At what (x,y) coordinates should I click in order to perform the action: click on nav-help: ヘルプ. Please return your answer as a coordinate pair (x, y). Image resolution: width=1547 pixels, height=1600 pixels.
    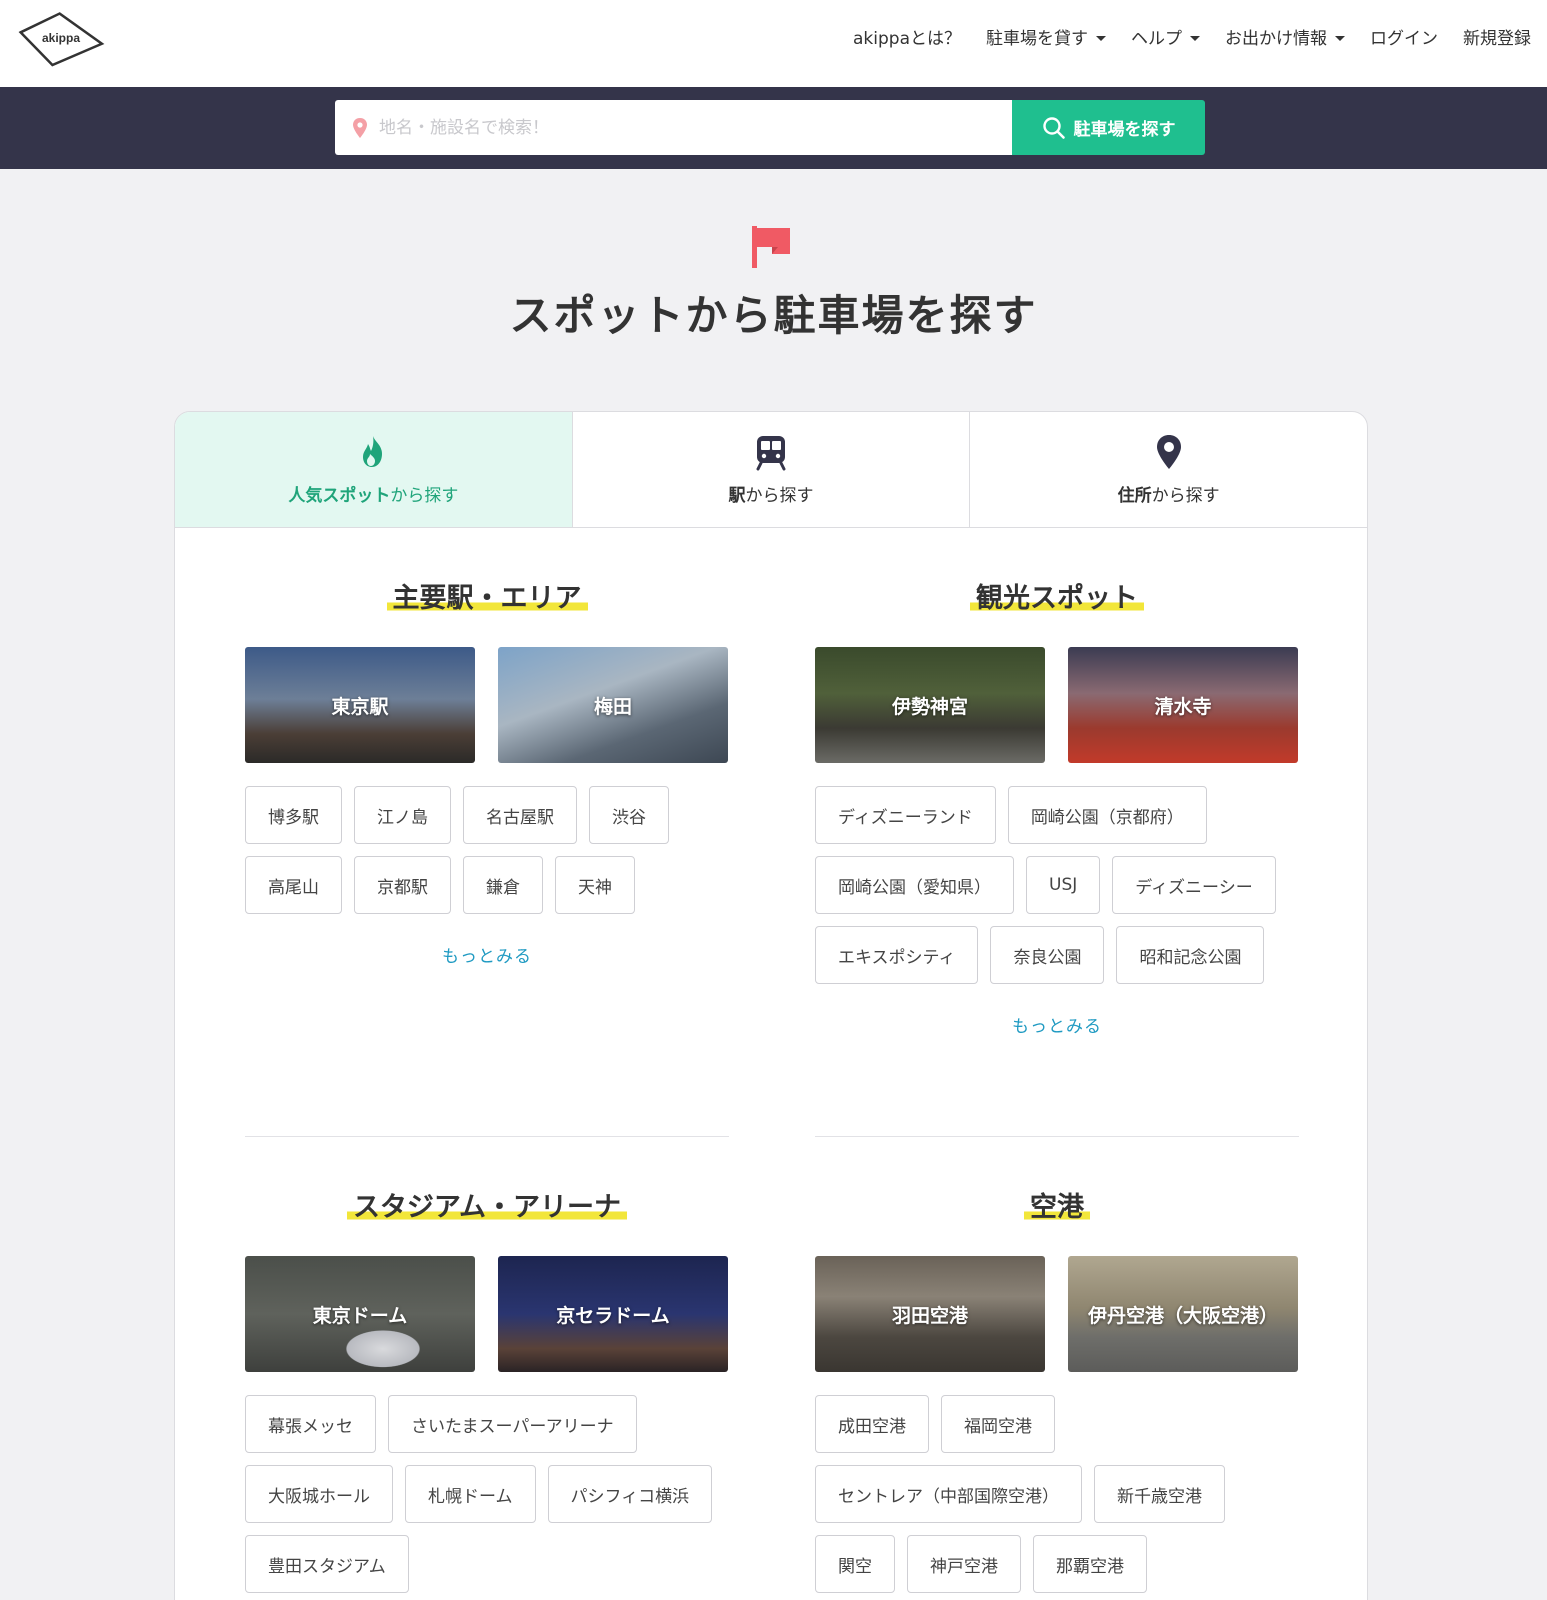
    Looking at the image, I should click on (1165, 36).